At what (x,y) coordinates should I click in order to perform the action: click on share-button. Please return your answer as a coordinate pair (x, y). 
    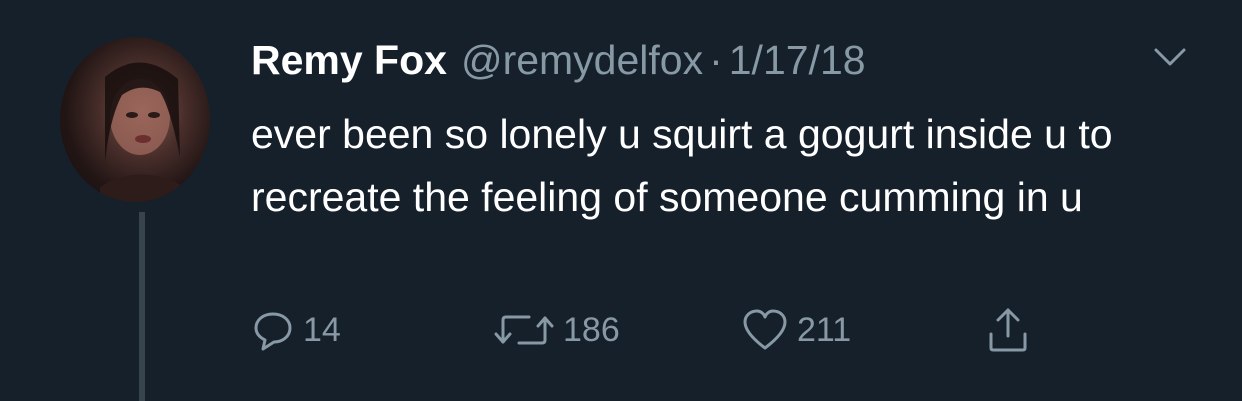
    Looking at the image, I should click on (1008, 330).